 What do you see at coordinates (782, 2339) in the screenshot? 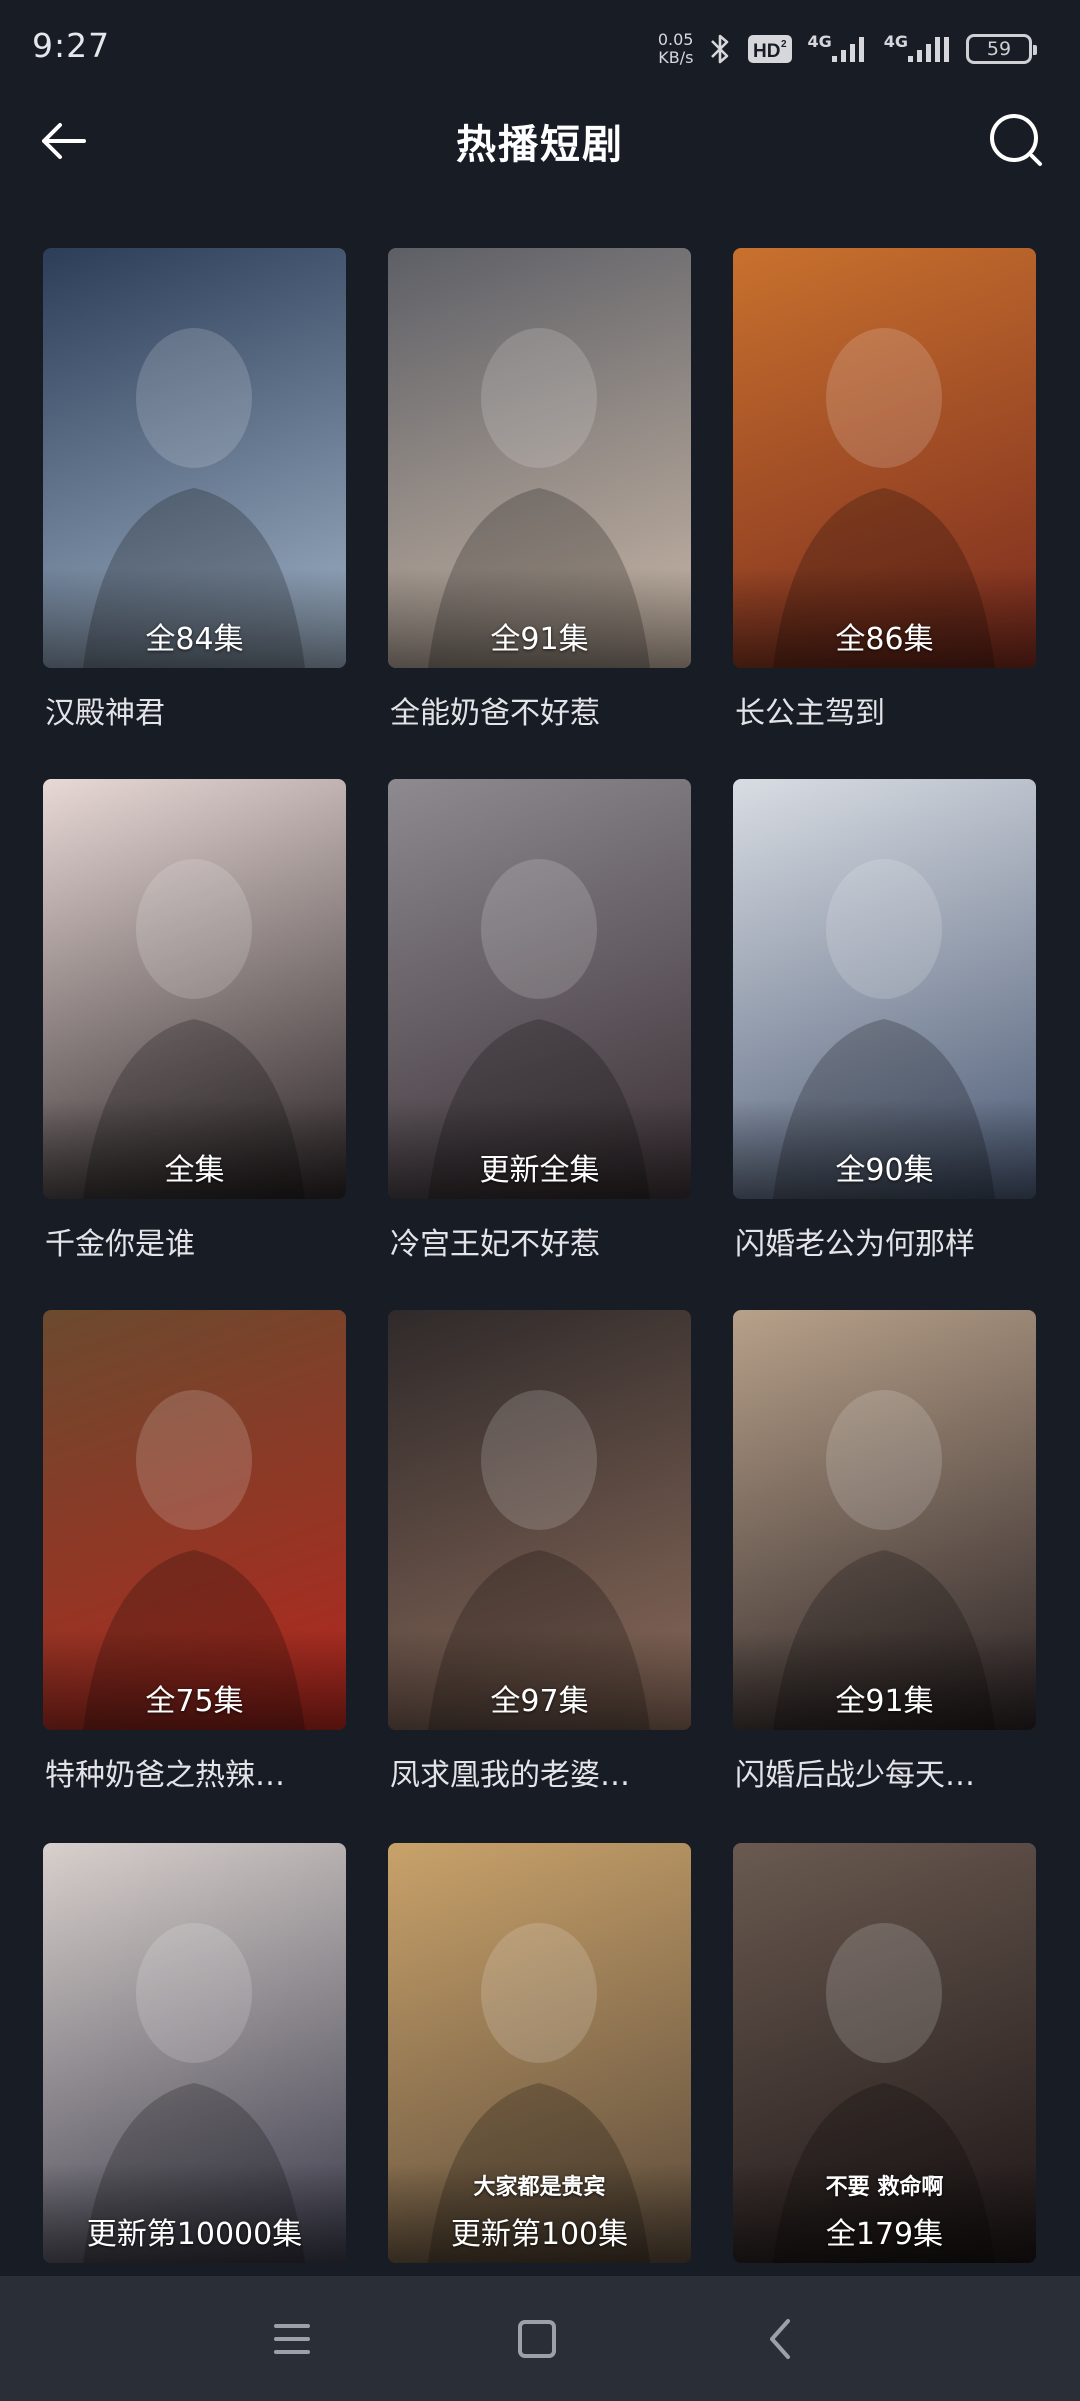
I see `back-chevron-icon` at bounding box center [782, 2339].